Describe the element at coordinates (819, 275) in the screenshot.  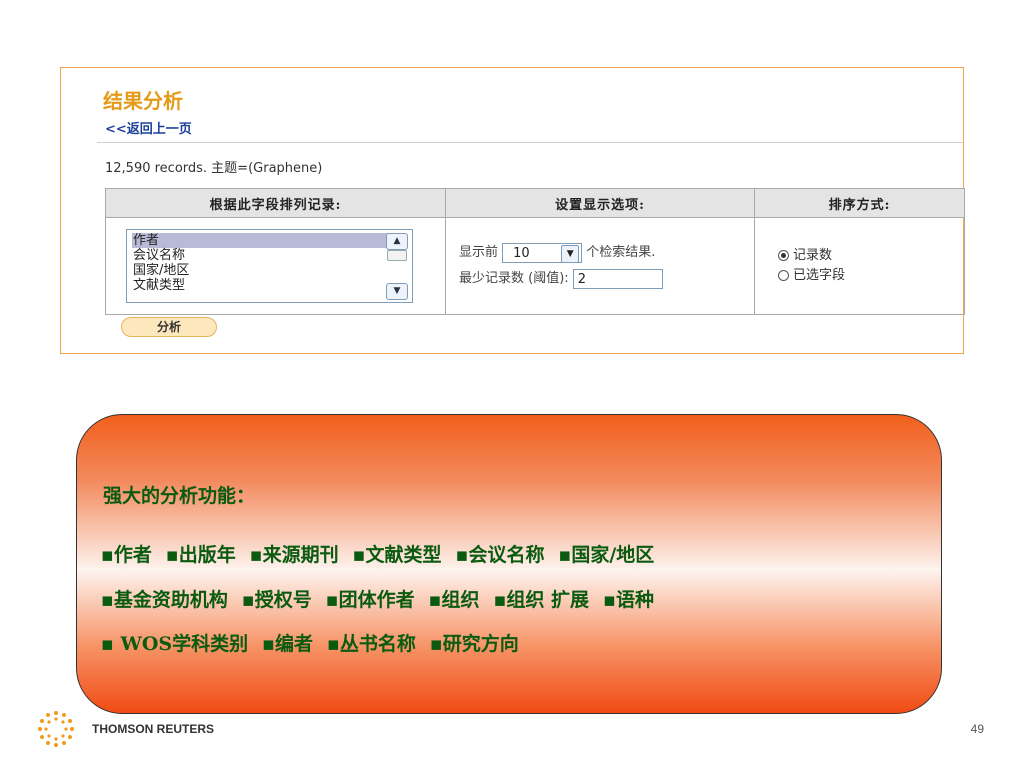
I see `sort-option-label: 已选字段` at that location.